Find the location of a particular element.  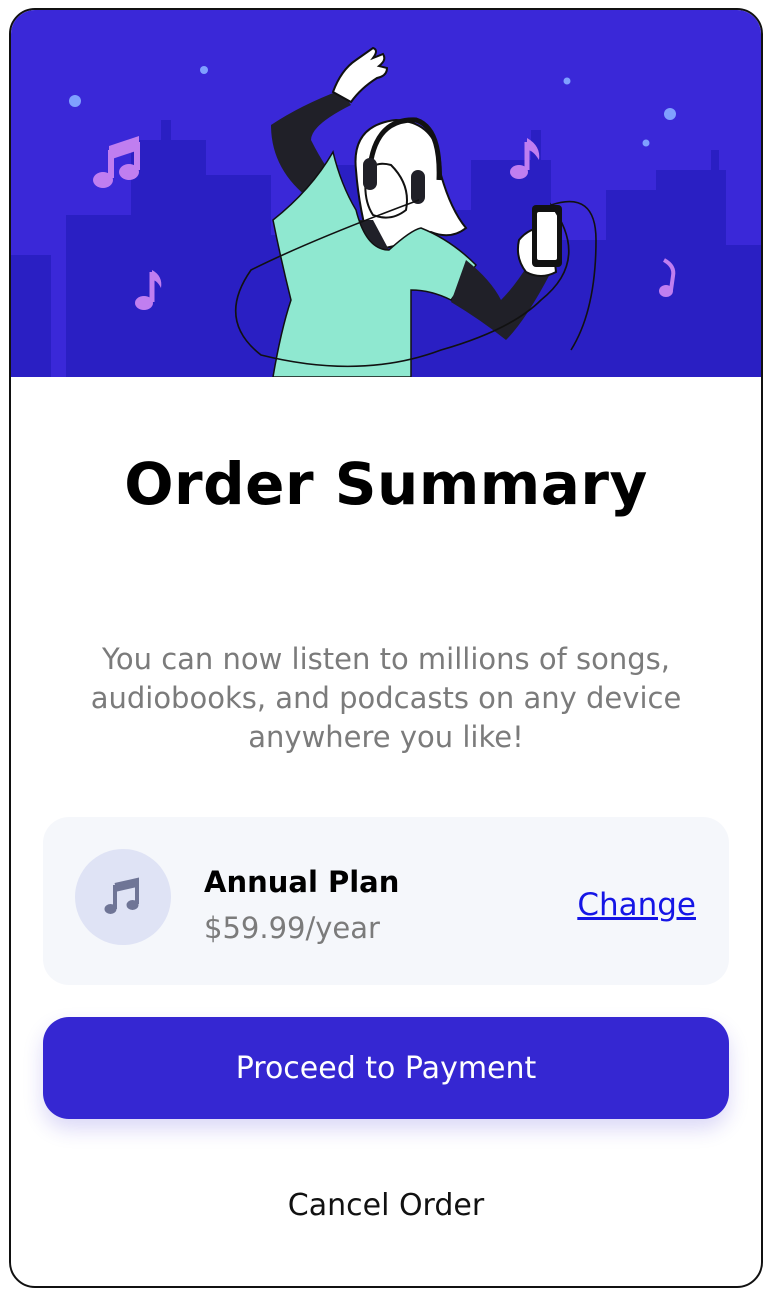

plan-name: Annual Plan is located at coordinates (302, 882).